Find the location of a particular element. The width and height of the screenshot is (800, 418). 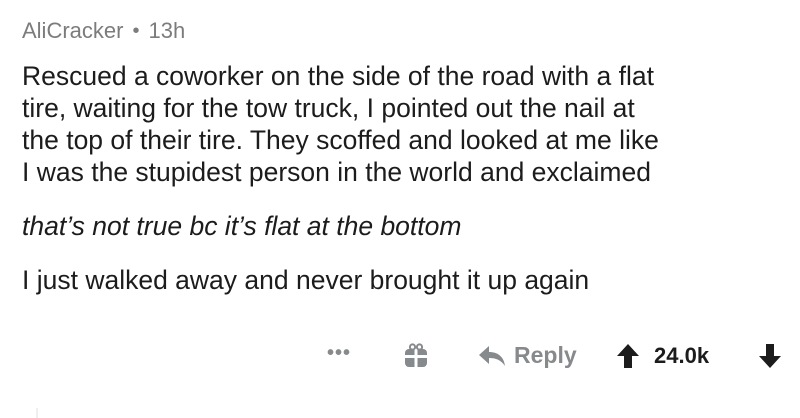

comment-header: AliCracker • 13h is located at coordinates (103, 31).